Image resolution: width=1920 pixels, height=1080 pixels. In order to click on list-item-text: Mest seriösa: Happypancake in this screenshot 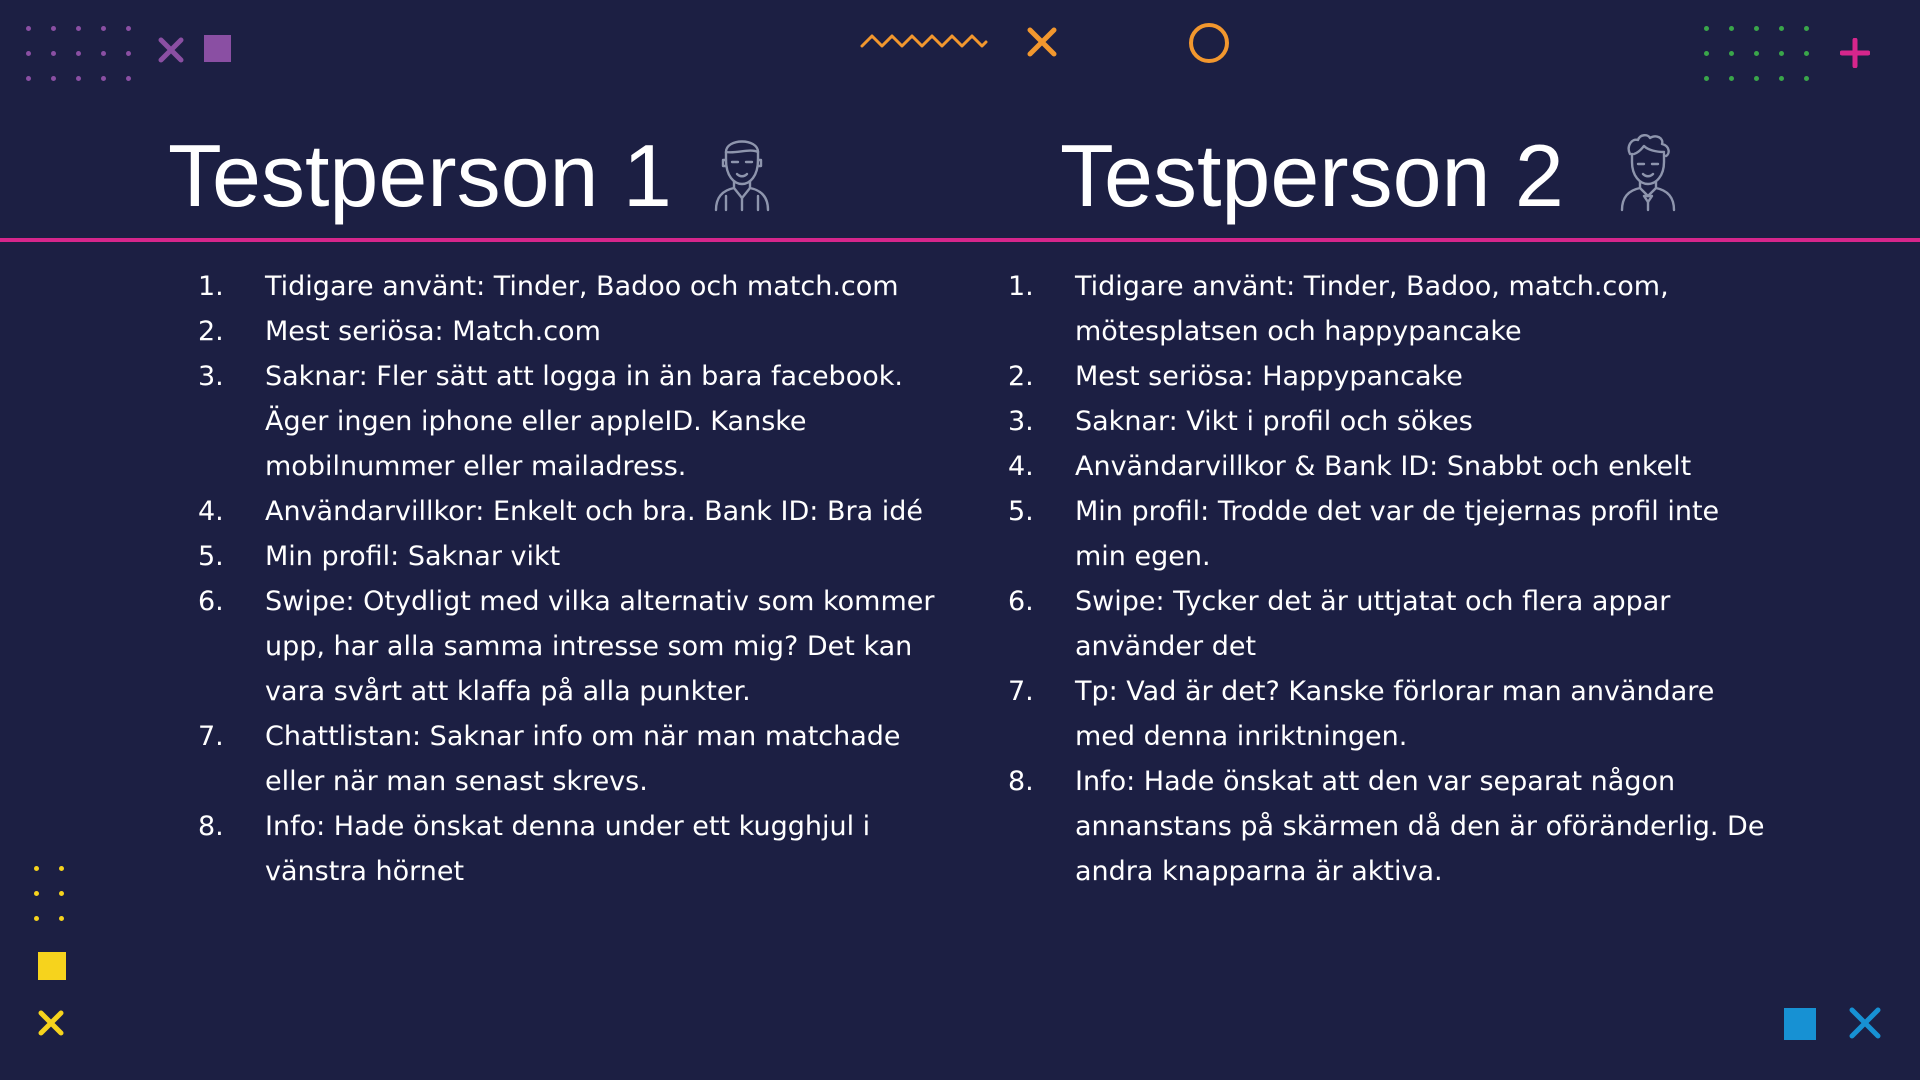, I will do `click(1269, 376)`.